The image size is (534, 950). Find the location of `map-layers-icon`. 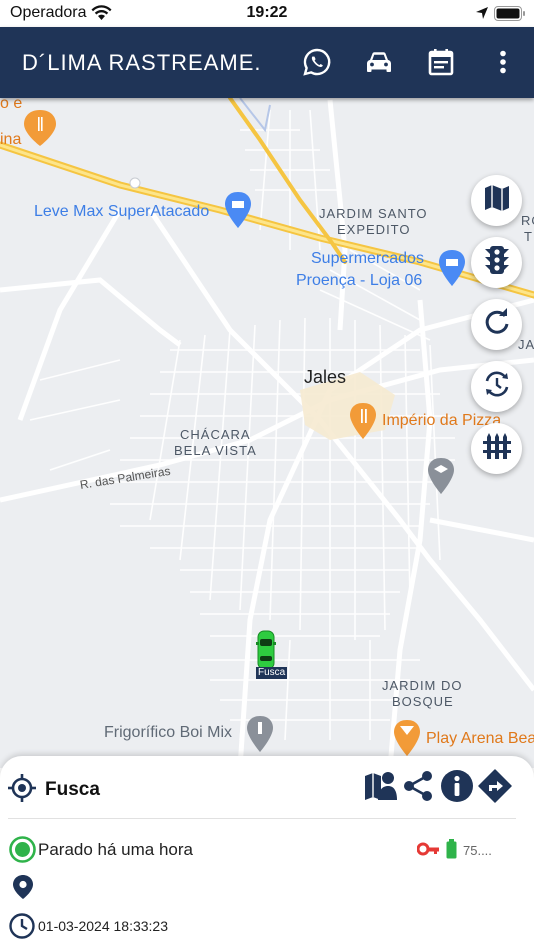

map-layers-icon is located at coordinates (497, 200).